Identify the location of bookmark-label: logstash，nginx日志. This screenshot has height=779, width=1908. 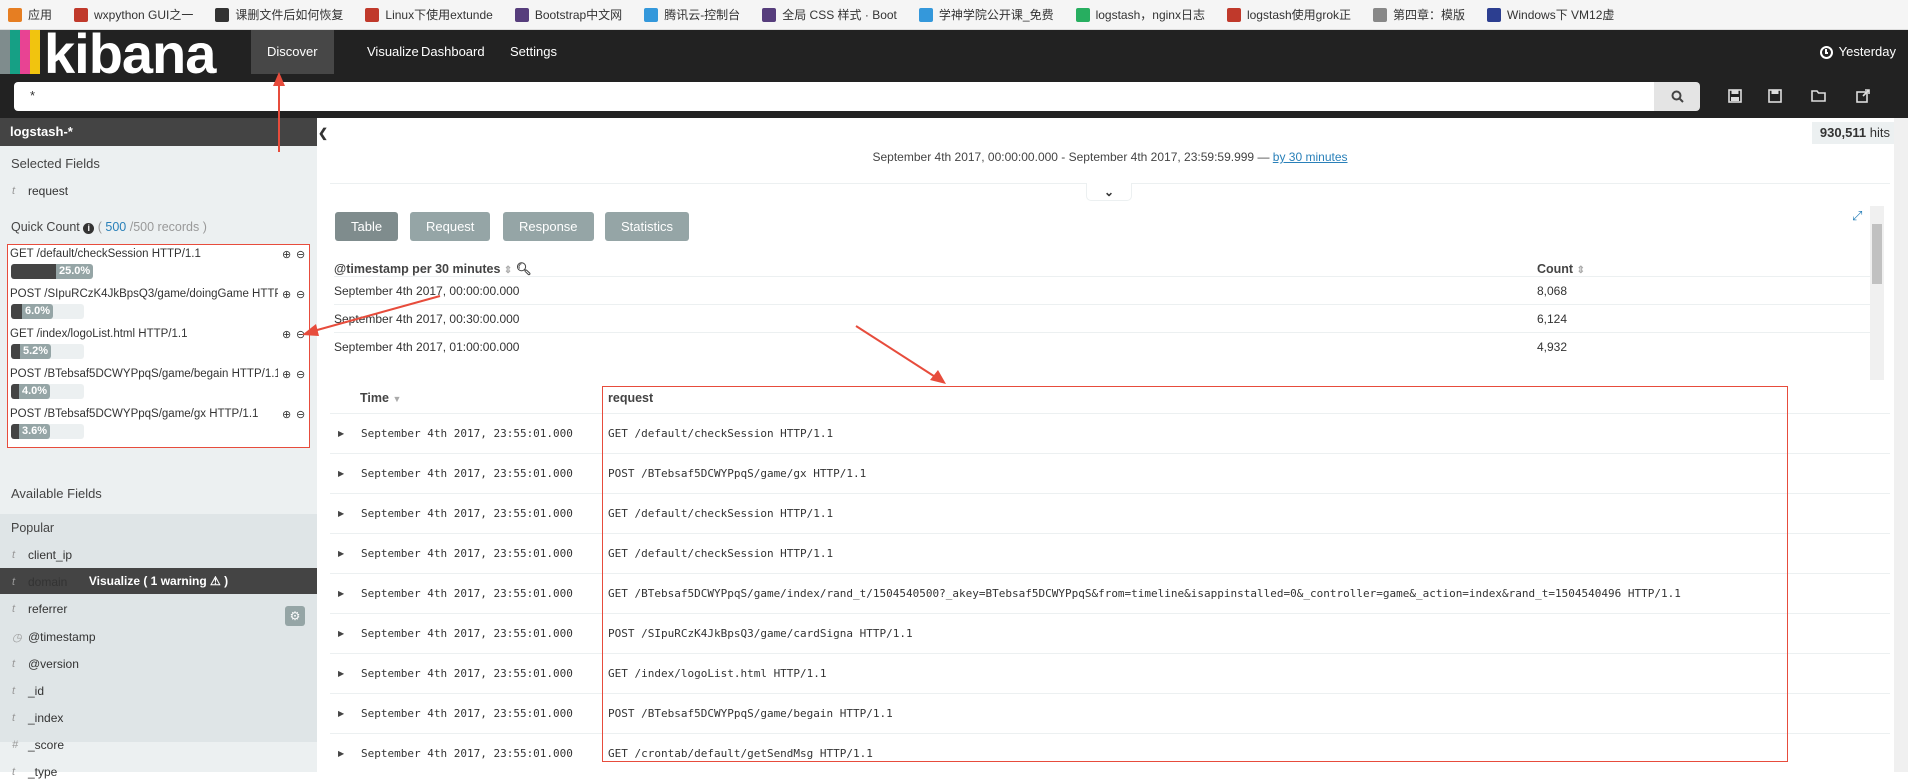
(1150, 15).